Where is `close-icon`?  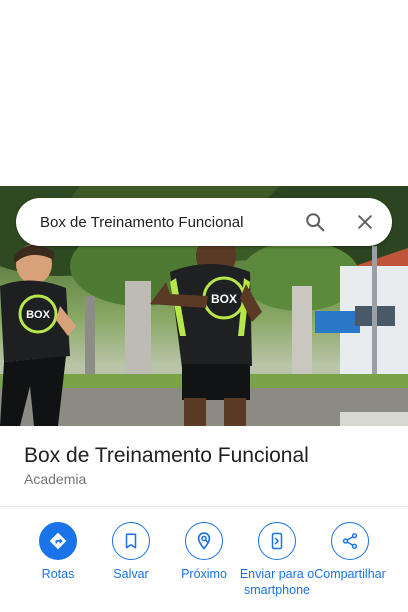 close-icon is located at coordinates (365, 222).